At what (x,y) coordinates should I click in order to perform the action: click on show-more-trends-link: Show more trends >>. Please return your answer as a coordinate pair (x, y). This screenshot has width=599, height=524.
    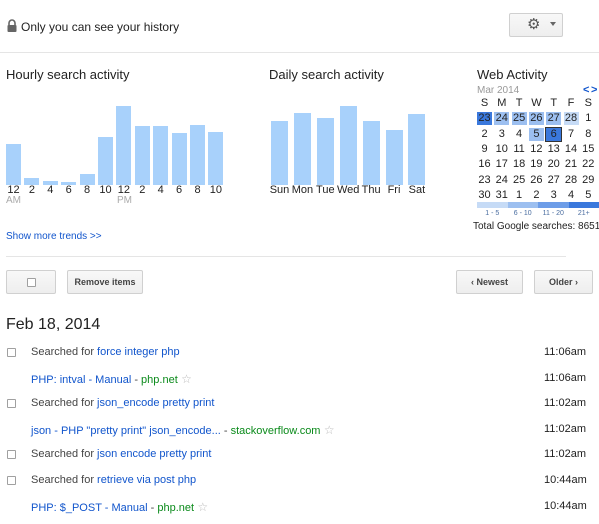
    Looking at the image, I should click on (54, 236).